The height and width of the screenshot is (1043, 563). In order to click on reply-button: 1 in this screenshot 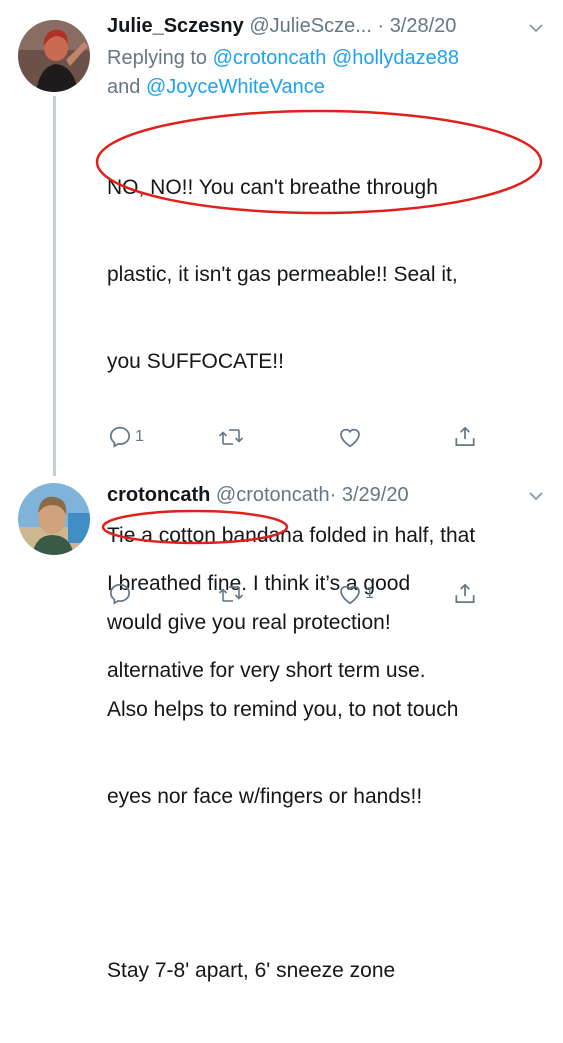, I will do `click(125, 437)`.